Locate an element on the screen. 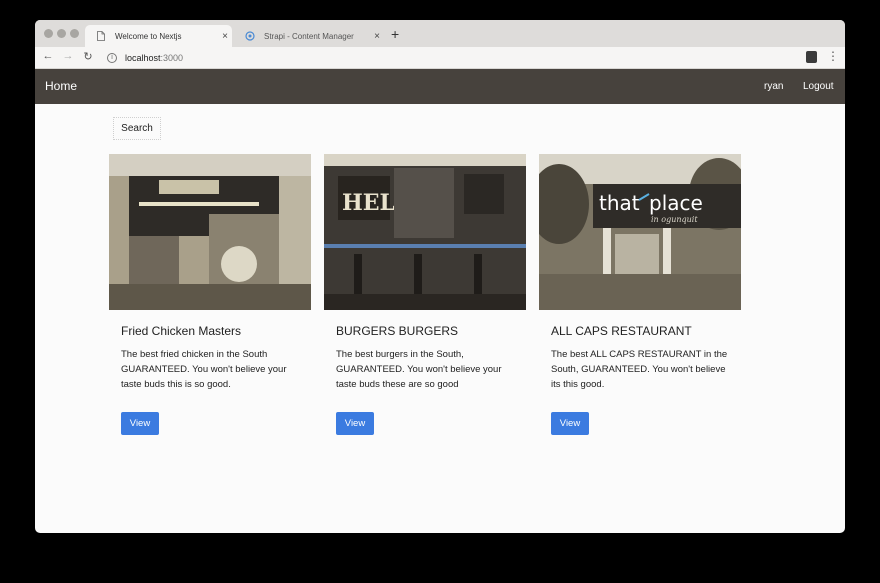  url-port: :3000 is located at coordinates (172, 58).